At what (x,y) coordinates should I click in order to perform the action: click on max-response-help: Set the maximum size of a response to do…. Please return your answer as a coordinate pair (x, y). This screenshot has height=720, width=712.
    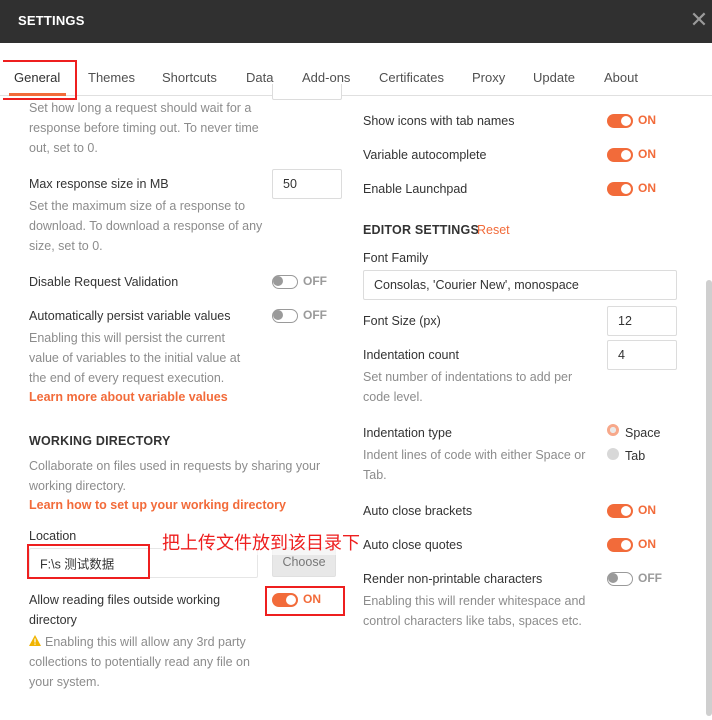
    Looking at the image, I should click on (146, 226).